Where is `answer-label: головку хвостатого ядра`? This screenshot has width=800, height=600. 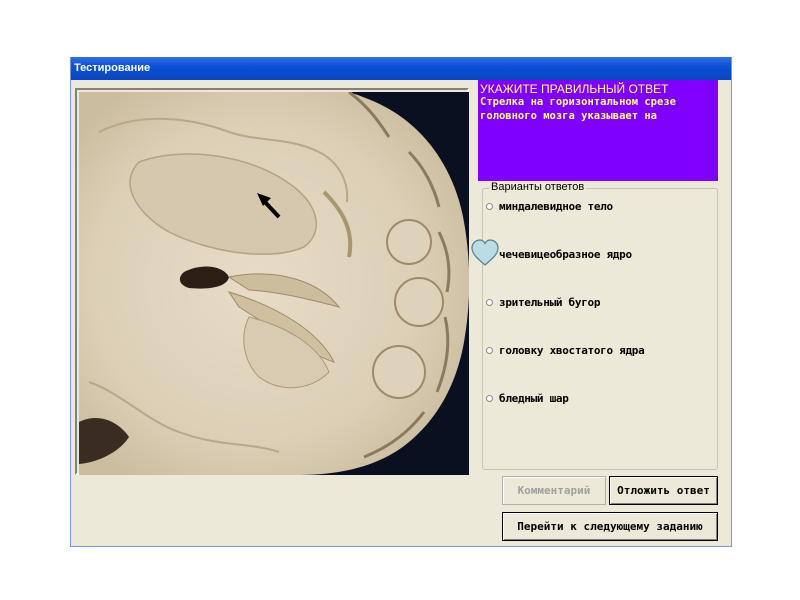
answer-label: головку хвостатого ядра is located at coordinates (572, 350).